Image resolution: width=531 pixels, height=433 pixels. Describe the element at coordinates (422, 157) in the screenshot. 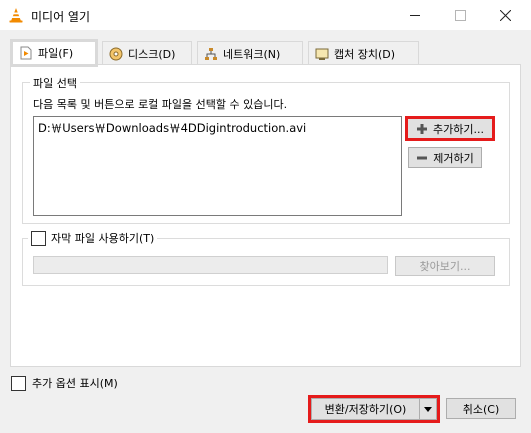

I see `minus-icon` at that location.